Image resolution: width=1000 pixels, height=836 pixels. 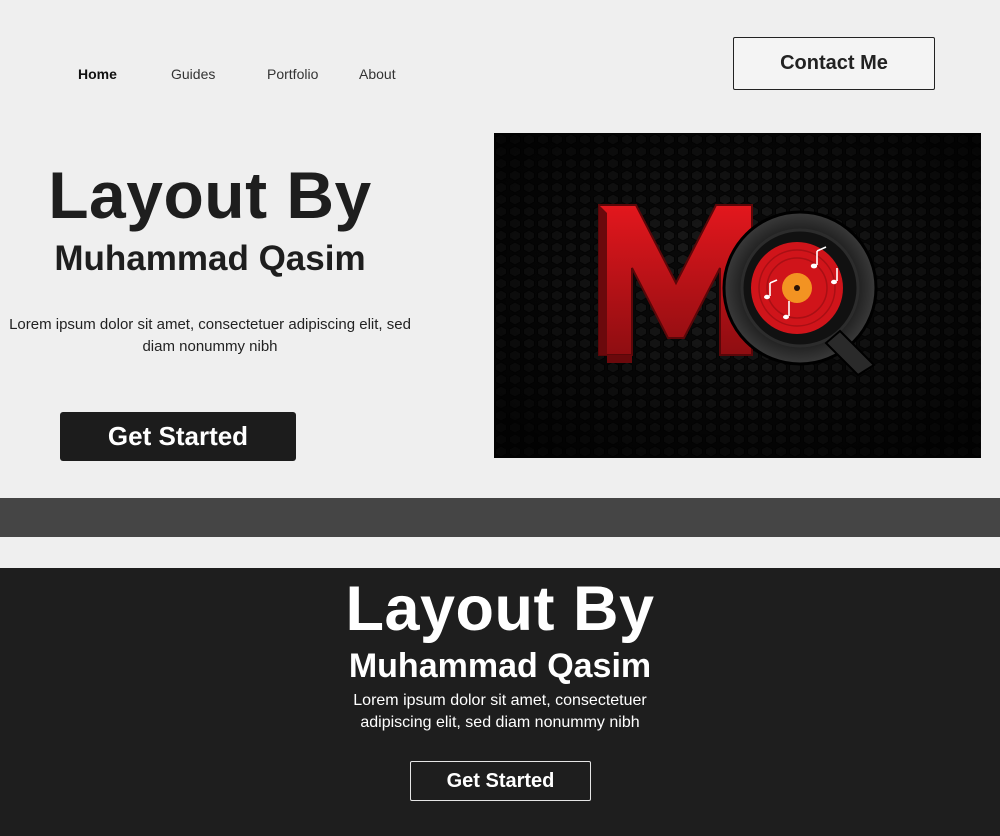 What do you see at coordinates (377, 74) in the screenshot?
I see `nav-about-link: About` at bounding box center [377, 74].